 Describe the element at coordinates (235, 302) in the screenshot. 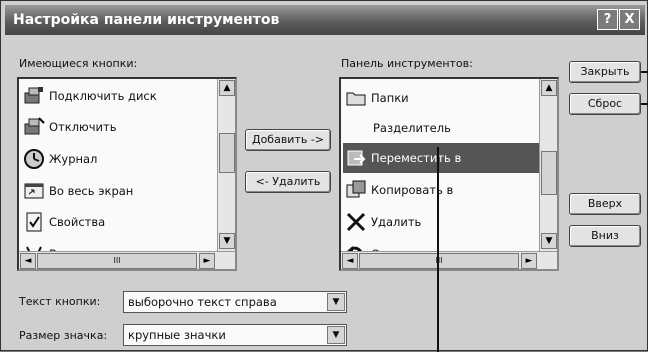

I see `button-text-select: выборочно текст справа ▼` at that location.